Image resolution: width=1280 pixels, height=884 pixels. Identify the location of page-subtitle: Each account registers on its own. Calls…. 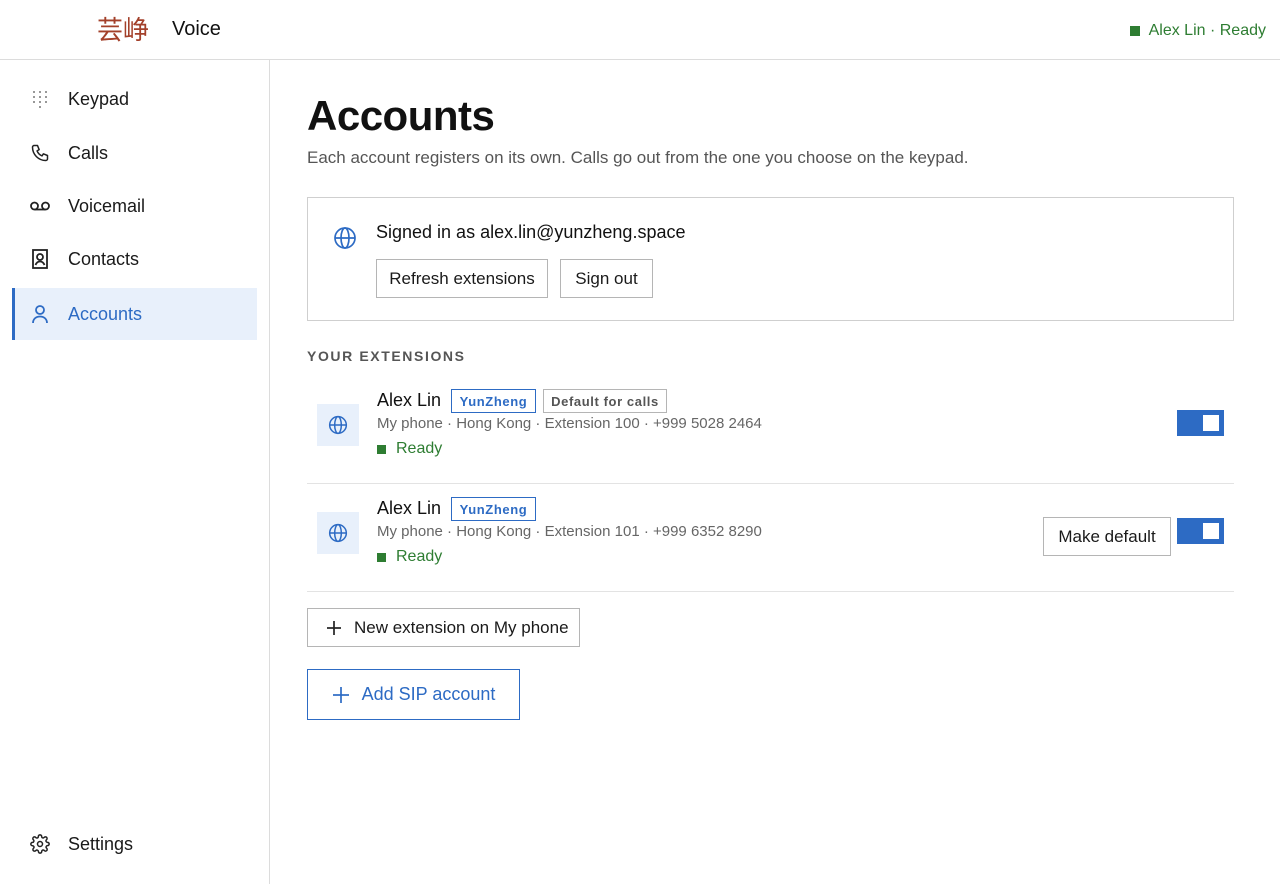
(638, 157).